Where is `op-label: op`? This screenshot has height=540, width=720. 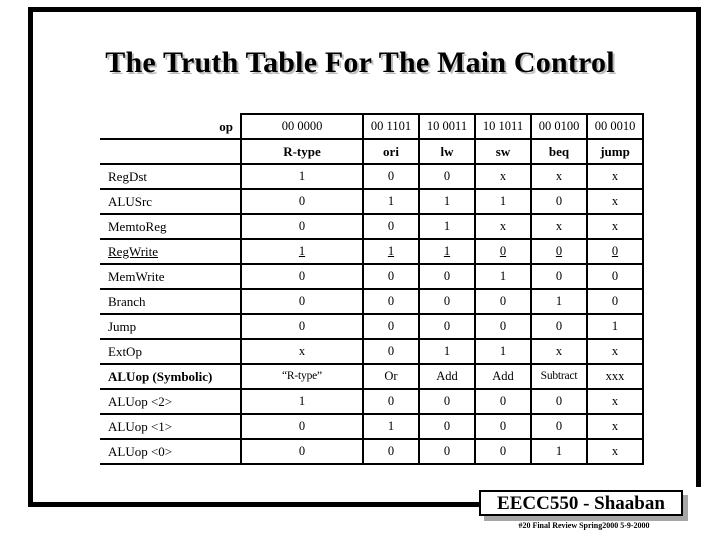 op-label: op is located at coordinates (170, 127).